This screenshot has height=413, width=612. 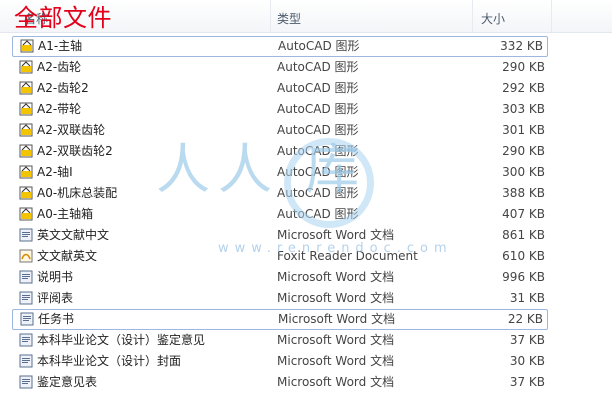 I want to click on file-size: 300 KB, so click(x=523, y=172).